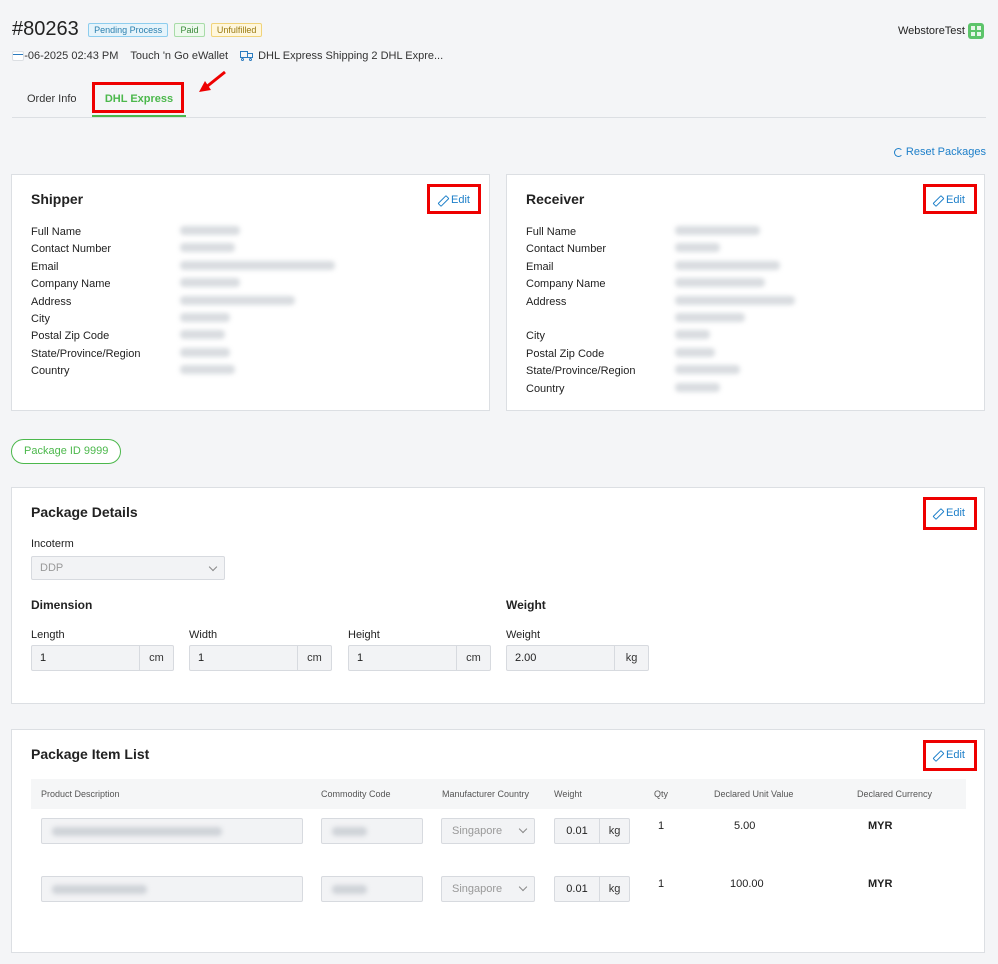 The height and width of the screenshot is (964, 998). Describe the element at coordinates (102, 658) in the screenshot. I see `length-input: 1 cm` at that location.